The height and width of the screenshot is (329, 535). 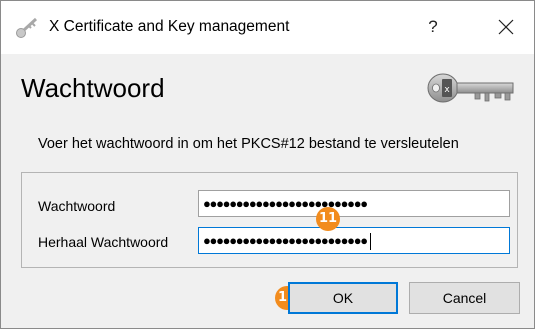 What do you see at coordinates (506, 27) in the screenshot?
I see `close-icon` at bounding box center [506, 27].